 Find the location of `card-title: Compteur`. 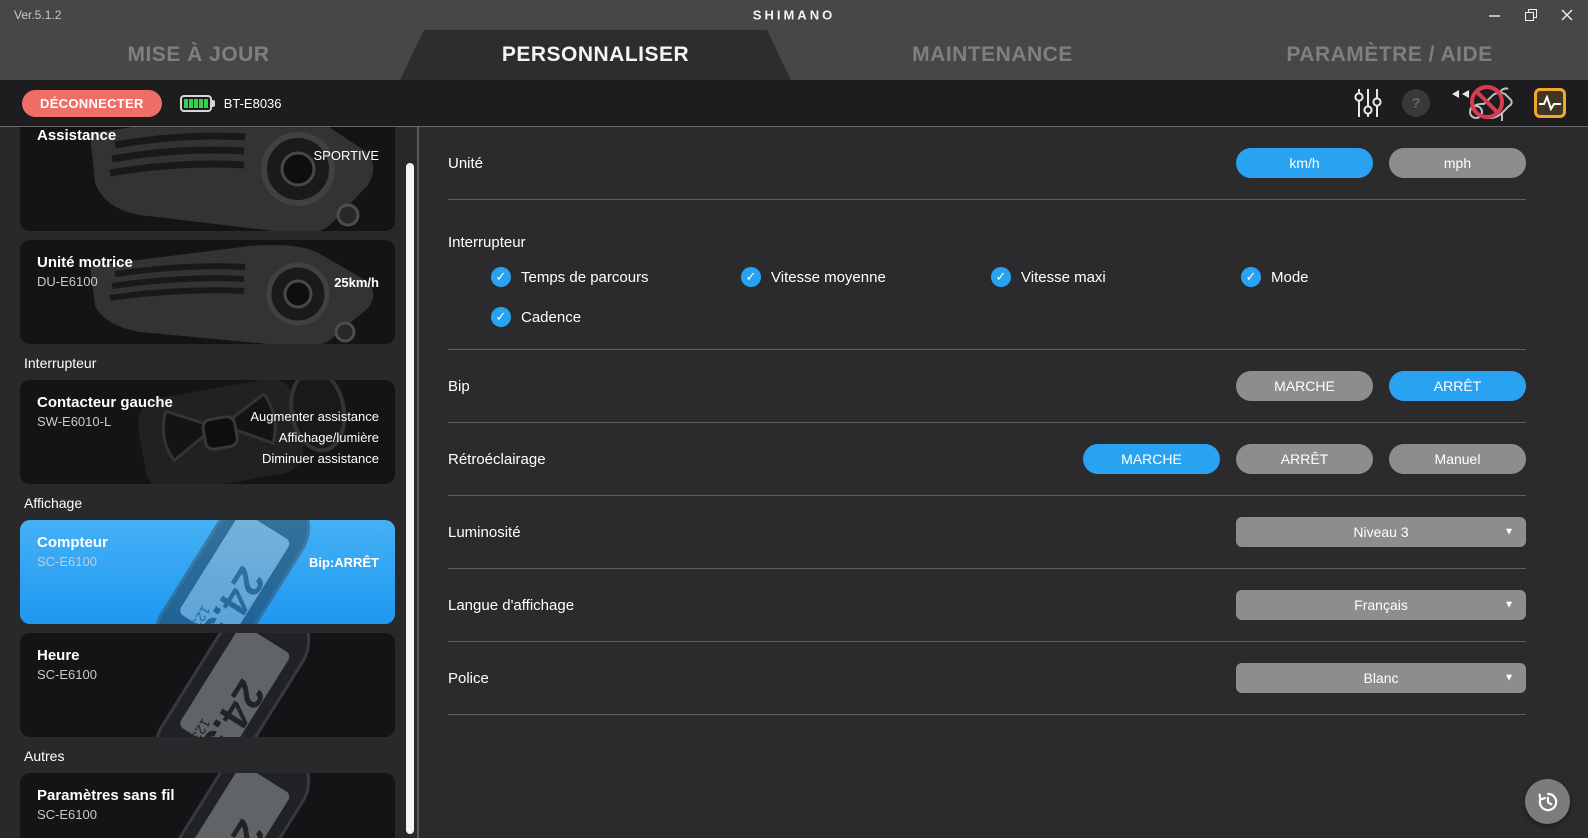

card-title: Compteur is located at coordinates (72, 542).